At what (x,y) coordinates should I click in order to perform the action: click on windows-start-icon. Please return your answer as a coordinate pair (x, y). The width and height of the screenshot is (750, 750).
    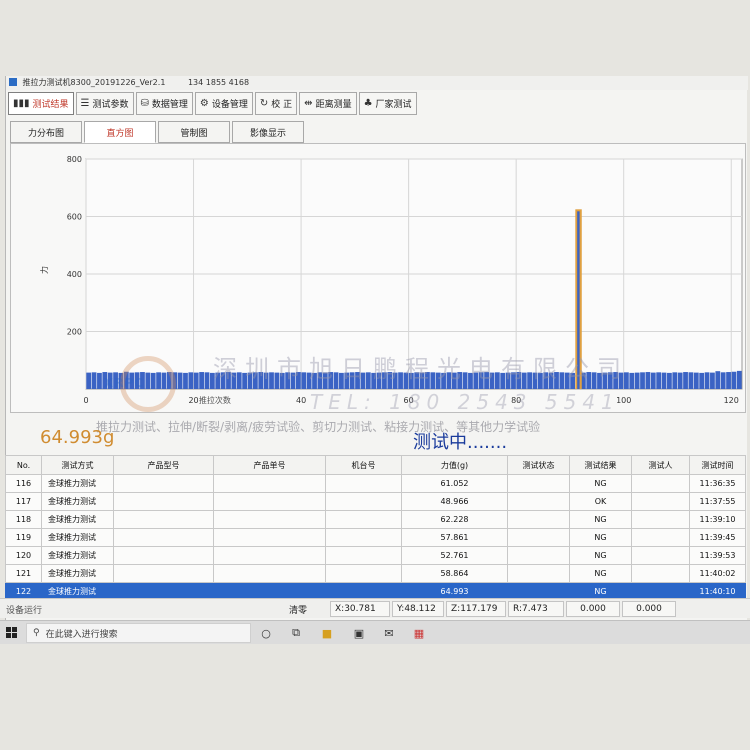
    Looking at the image, I should click on (12, 633).